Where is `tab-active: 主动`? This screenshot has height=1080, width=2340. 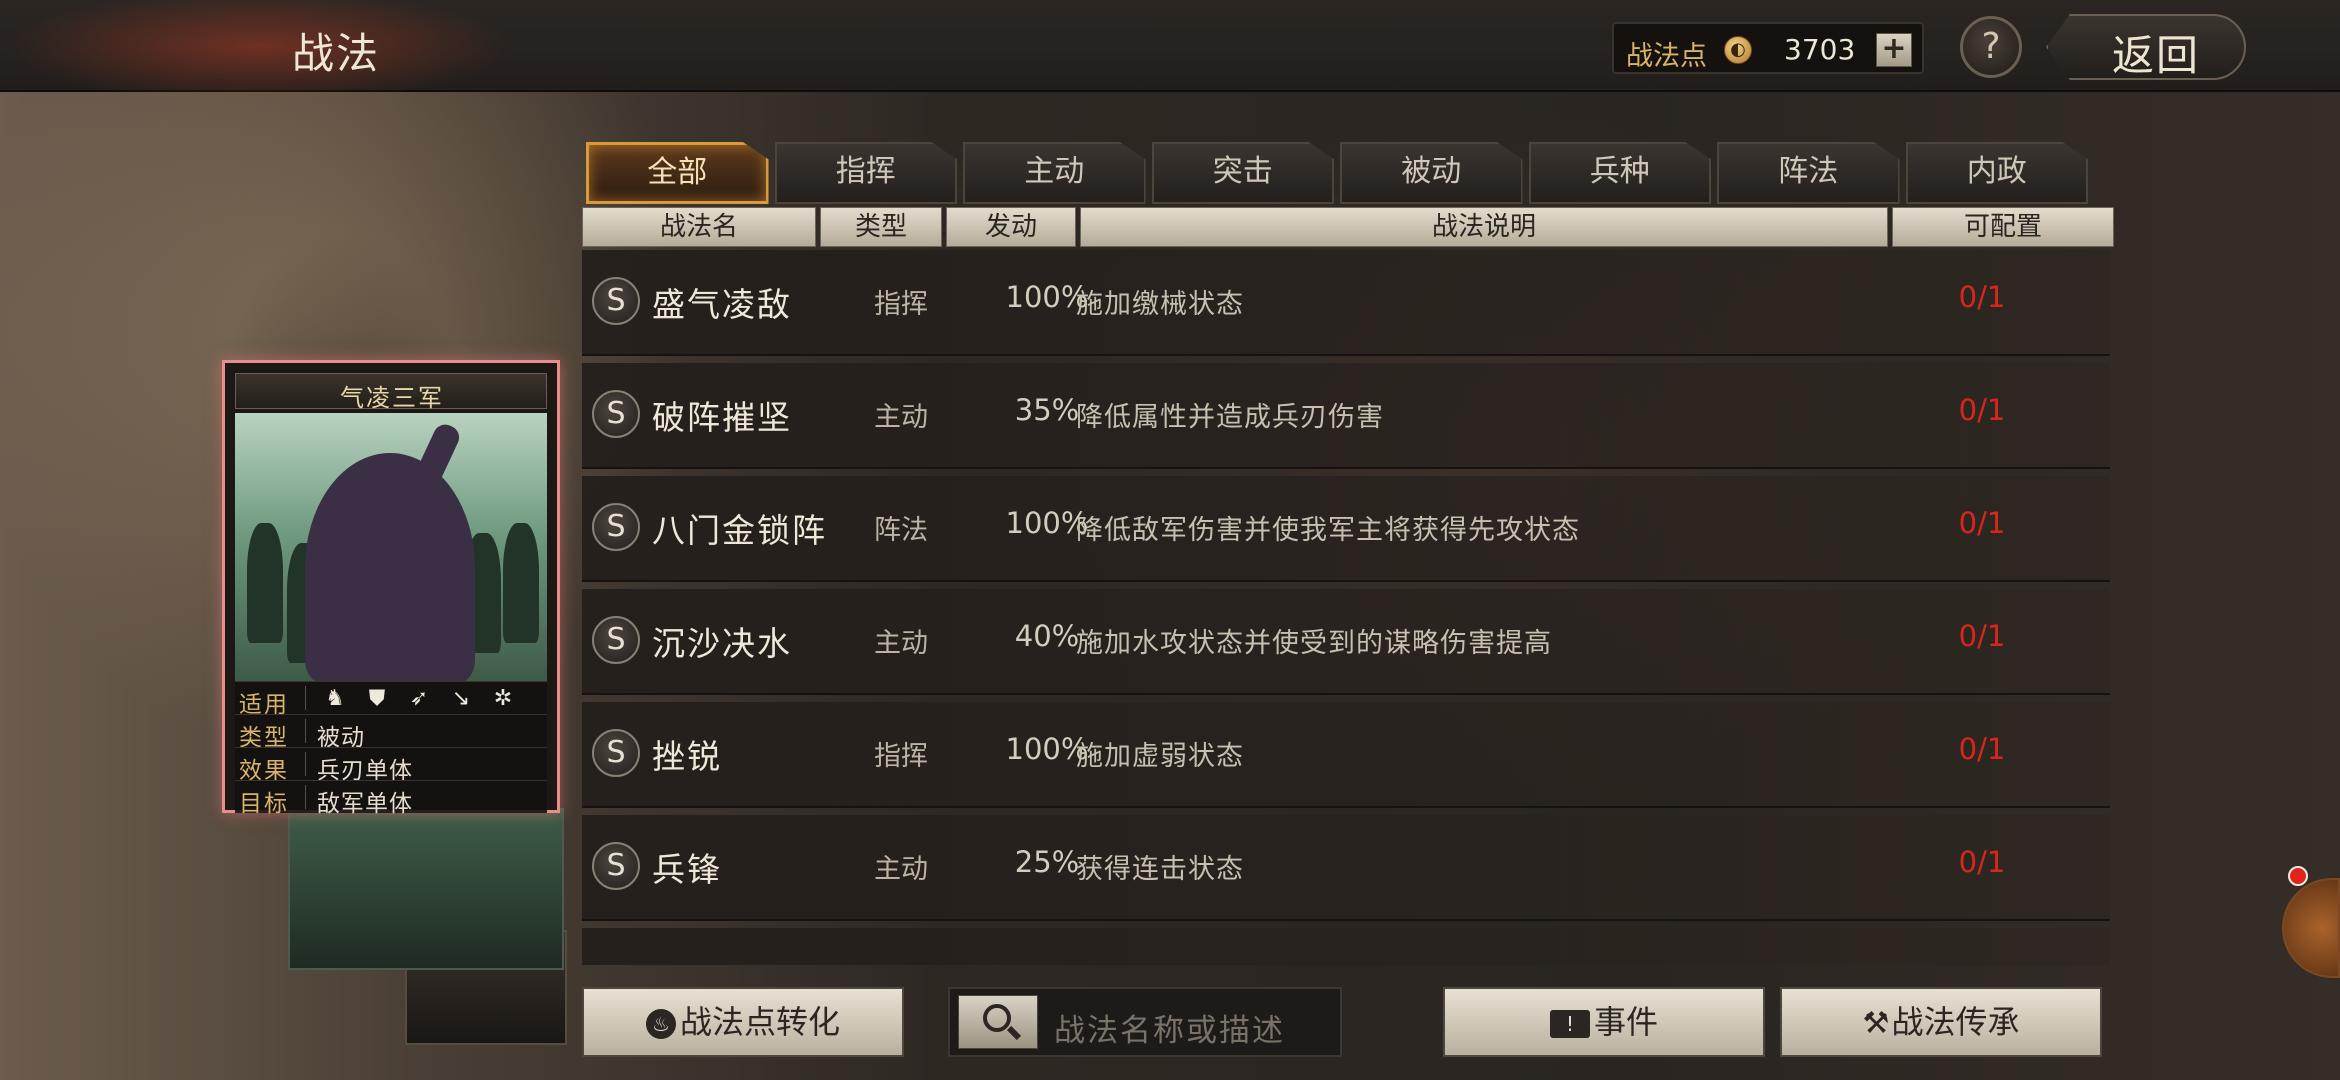
tab-active: 主动 is located at coordinates (1054, 173).